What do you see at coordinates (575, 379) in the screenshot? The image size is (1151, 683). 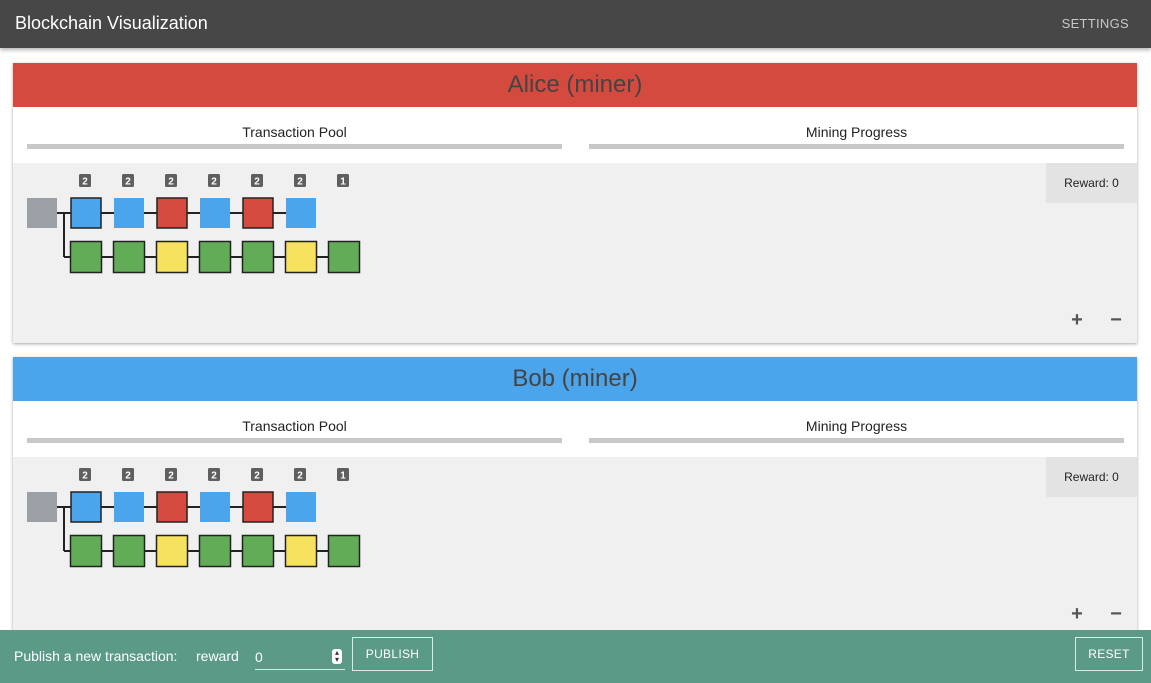 I see `miner-header: Bob (miner)` at bounding box center [575, 379].